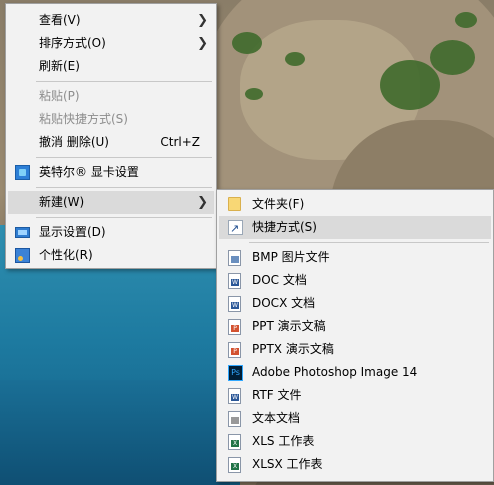 The height and width of the screenshot is (485, 494). Describe the element at coordinates (276, 418) in the screenshot. I see `menu-item-label: 文本文档` at that location.